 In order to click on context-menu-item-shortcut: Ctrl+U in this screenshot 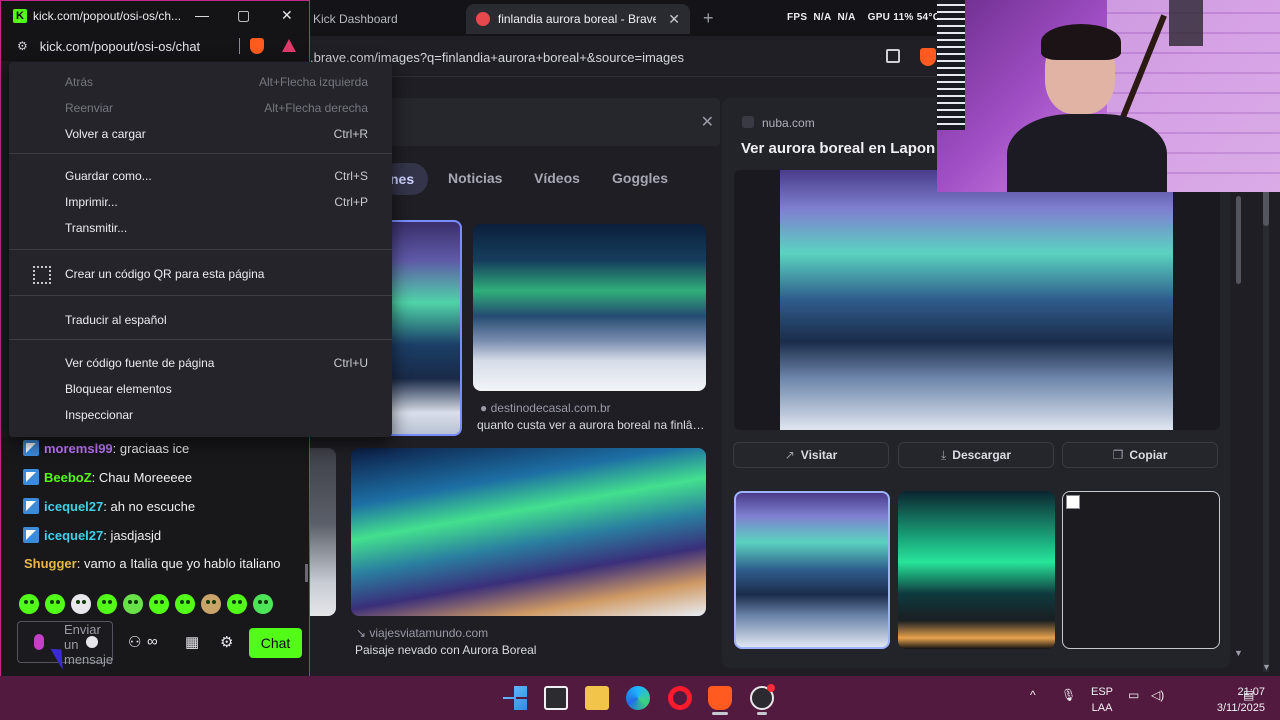, I will do `click(350, 363)`.